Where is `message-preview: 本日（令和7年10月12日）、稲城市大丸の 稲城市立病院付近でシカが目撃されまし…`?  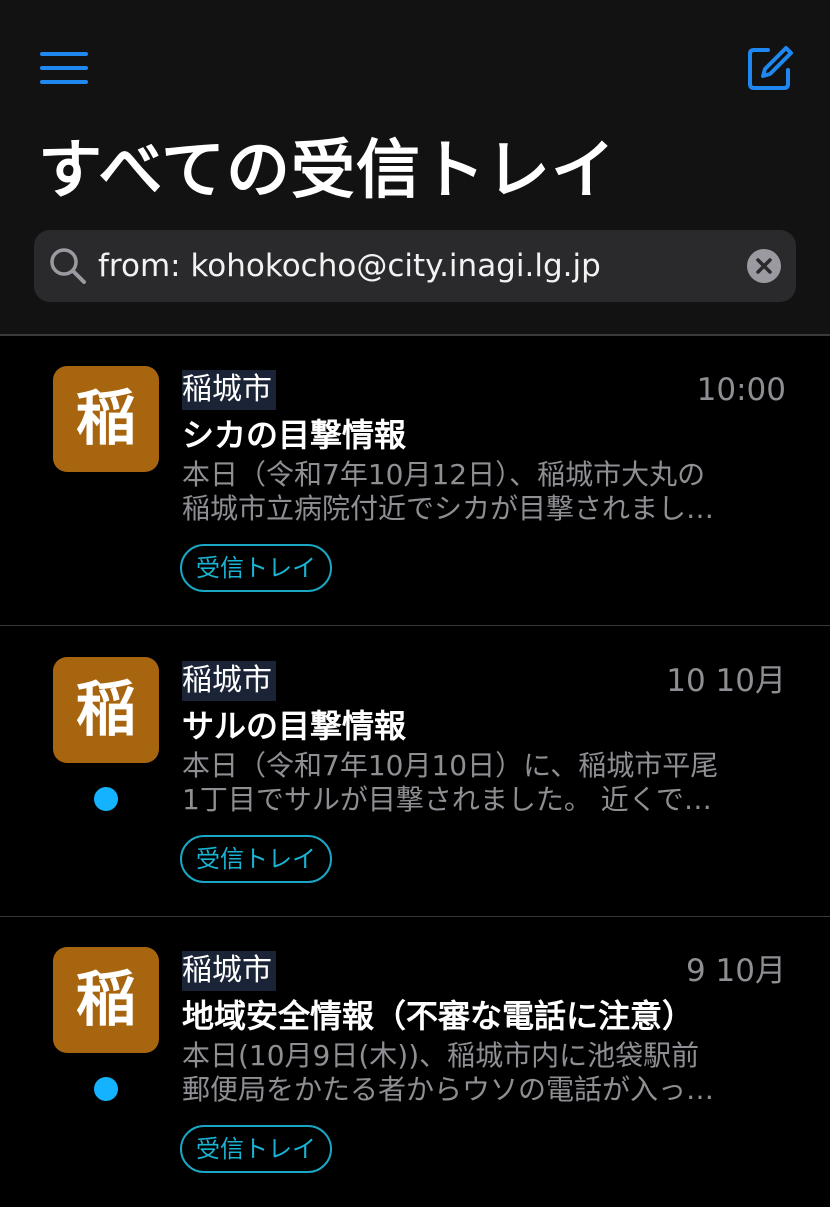
message-preview: 本日（令和7年10月12日）、稲城市大丸の 稲城市立病院付近でシカが目撃されまし… is located at coordinates (485, 492).